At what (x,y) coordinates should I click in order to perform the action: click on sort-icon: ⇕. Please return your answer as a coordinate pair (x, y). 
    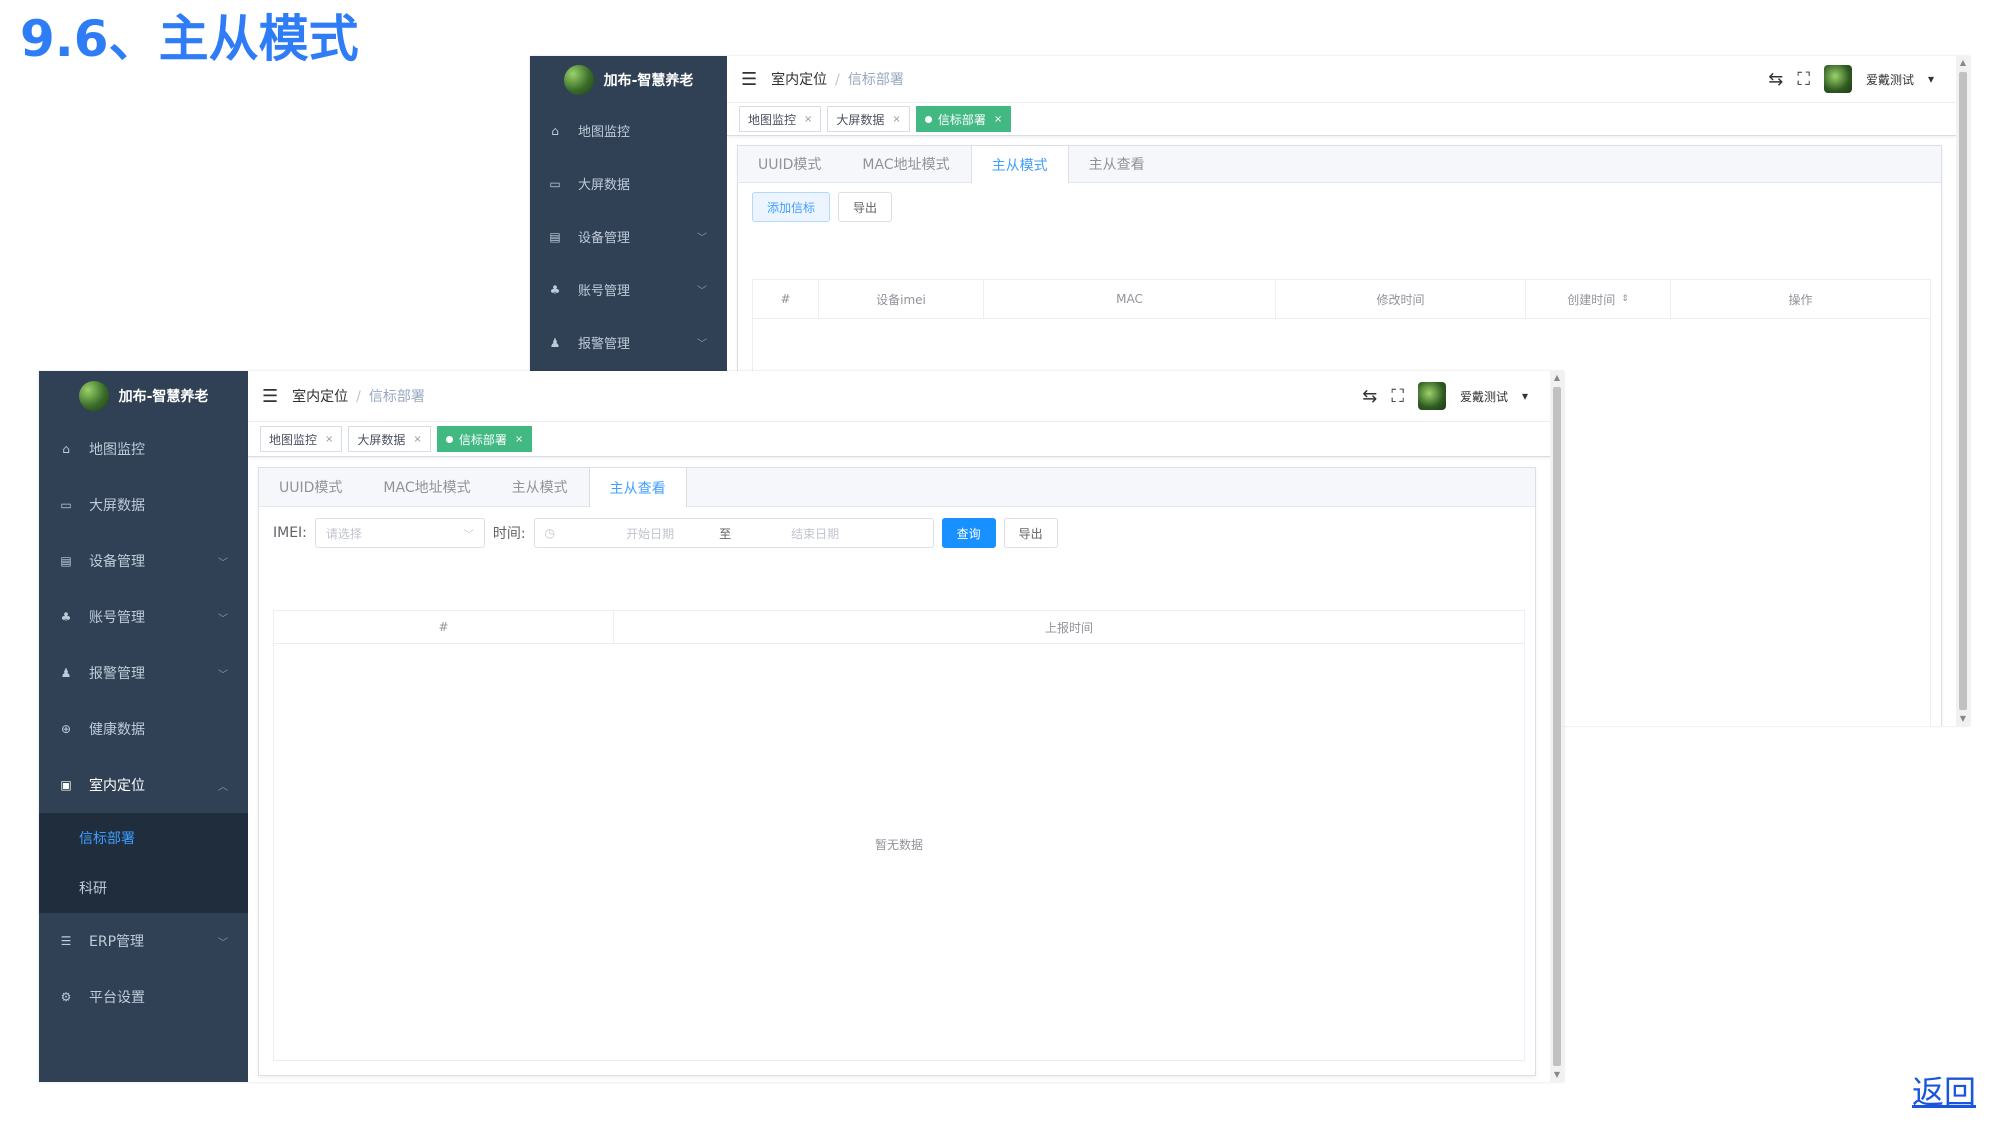
    Looking at the image, I should click on (1625, 299).